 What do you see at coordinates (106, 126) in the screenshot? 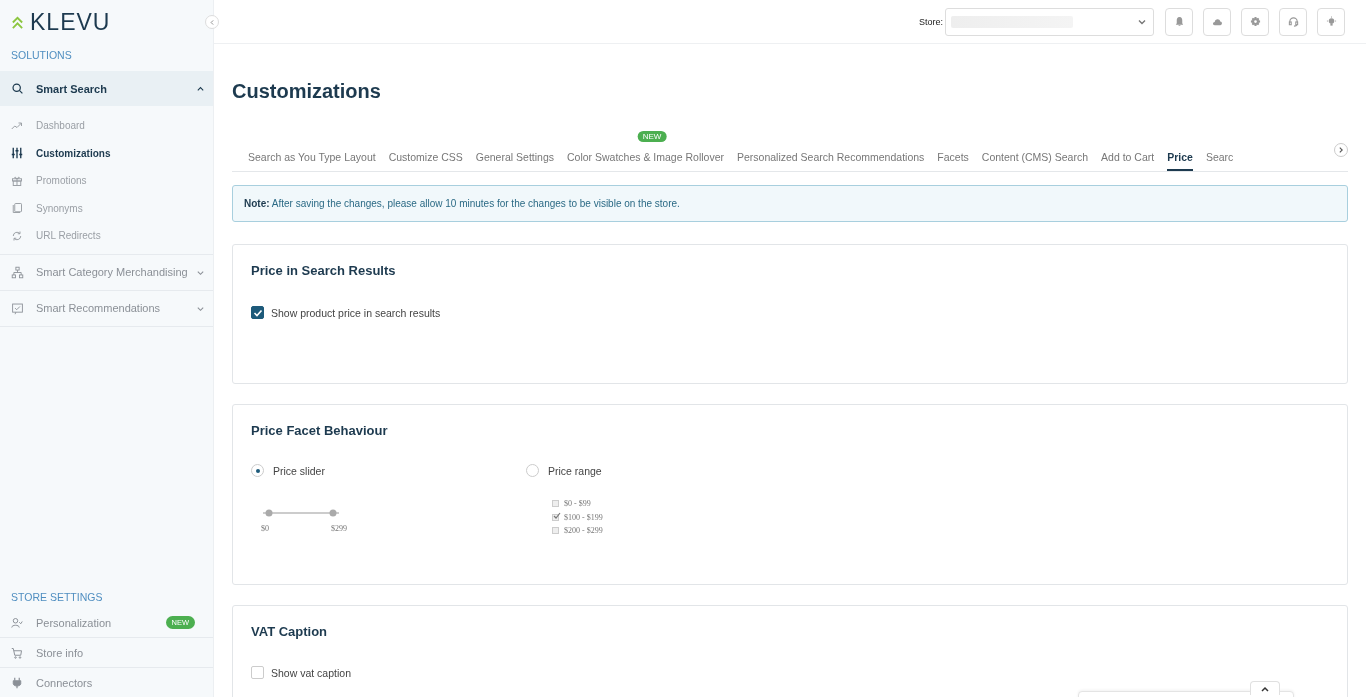
I see `nav-item: Dashboard` at bounding box center [106, 126].